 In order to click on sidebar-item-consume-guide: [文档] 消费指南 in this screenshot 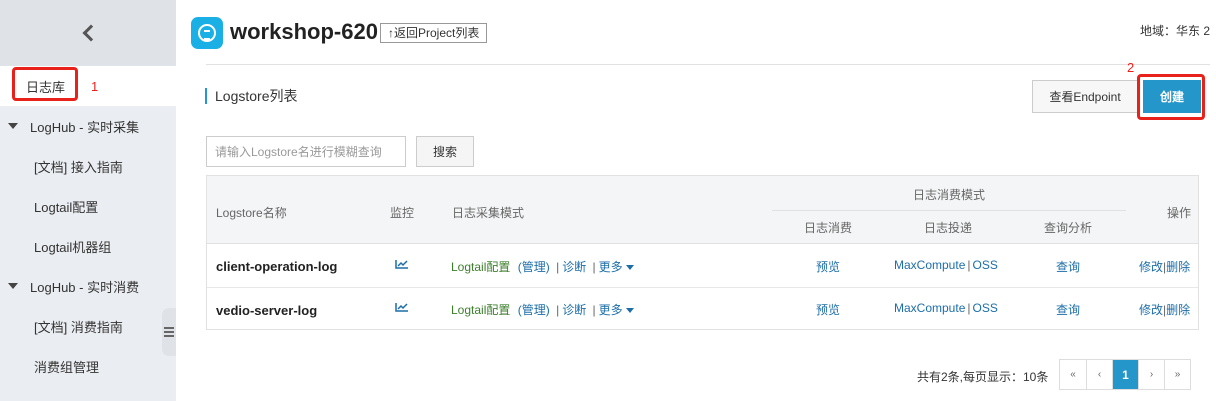, I will do `click(88, 326)`.